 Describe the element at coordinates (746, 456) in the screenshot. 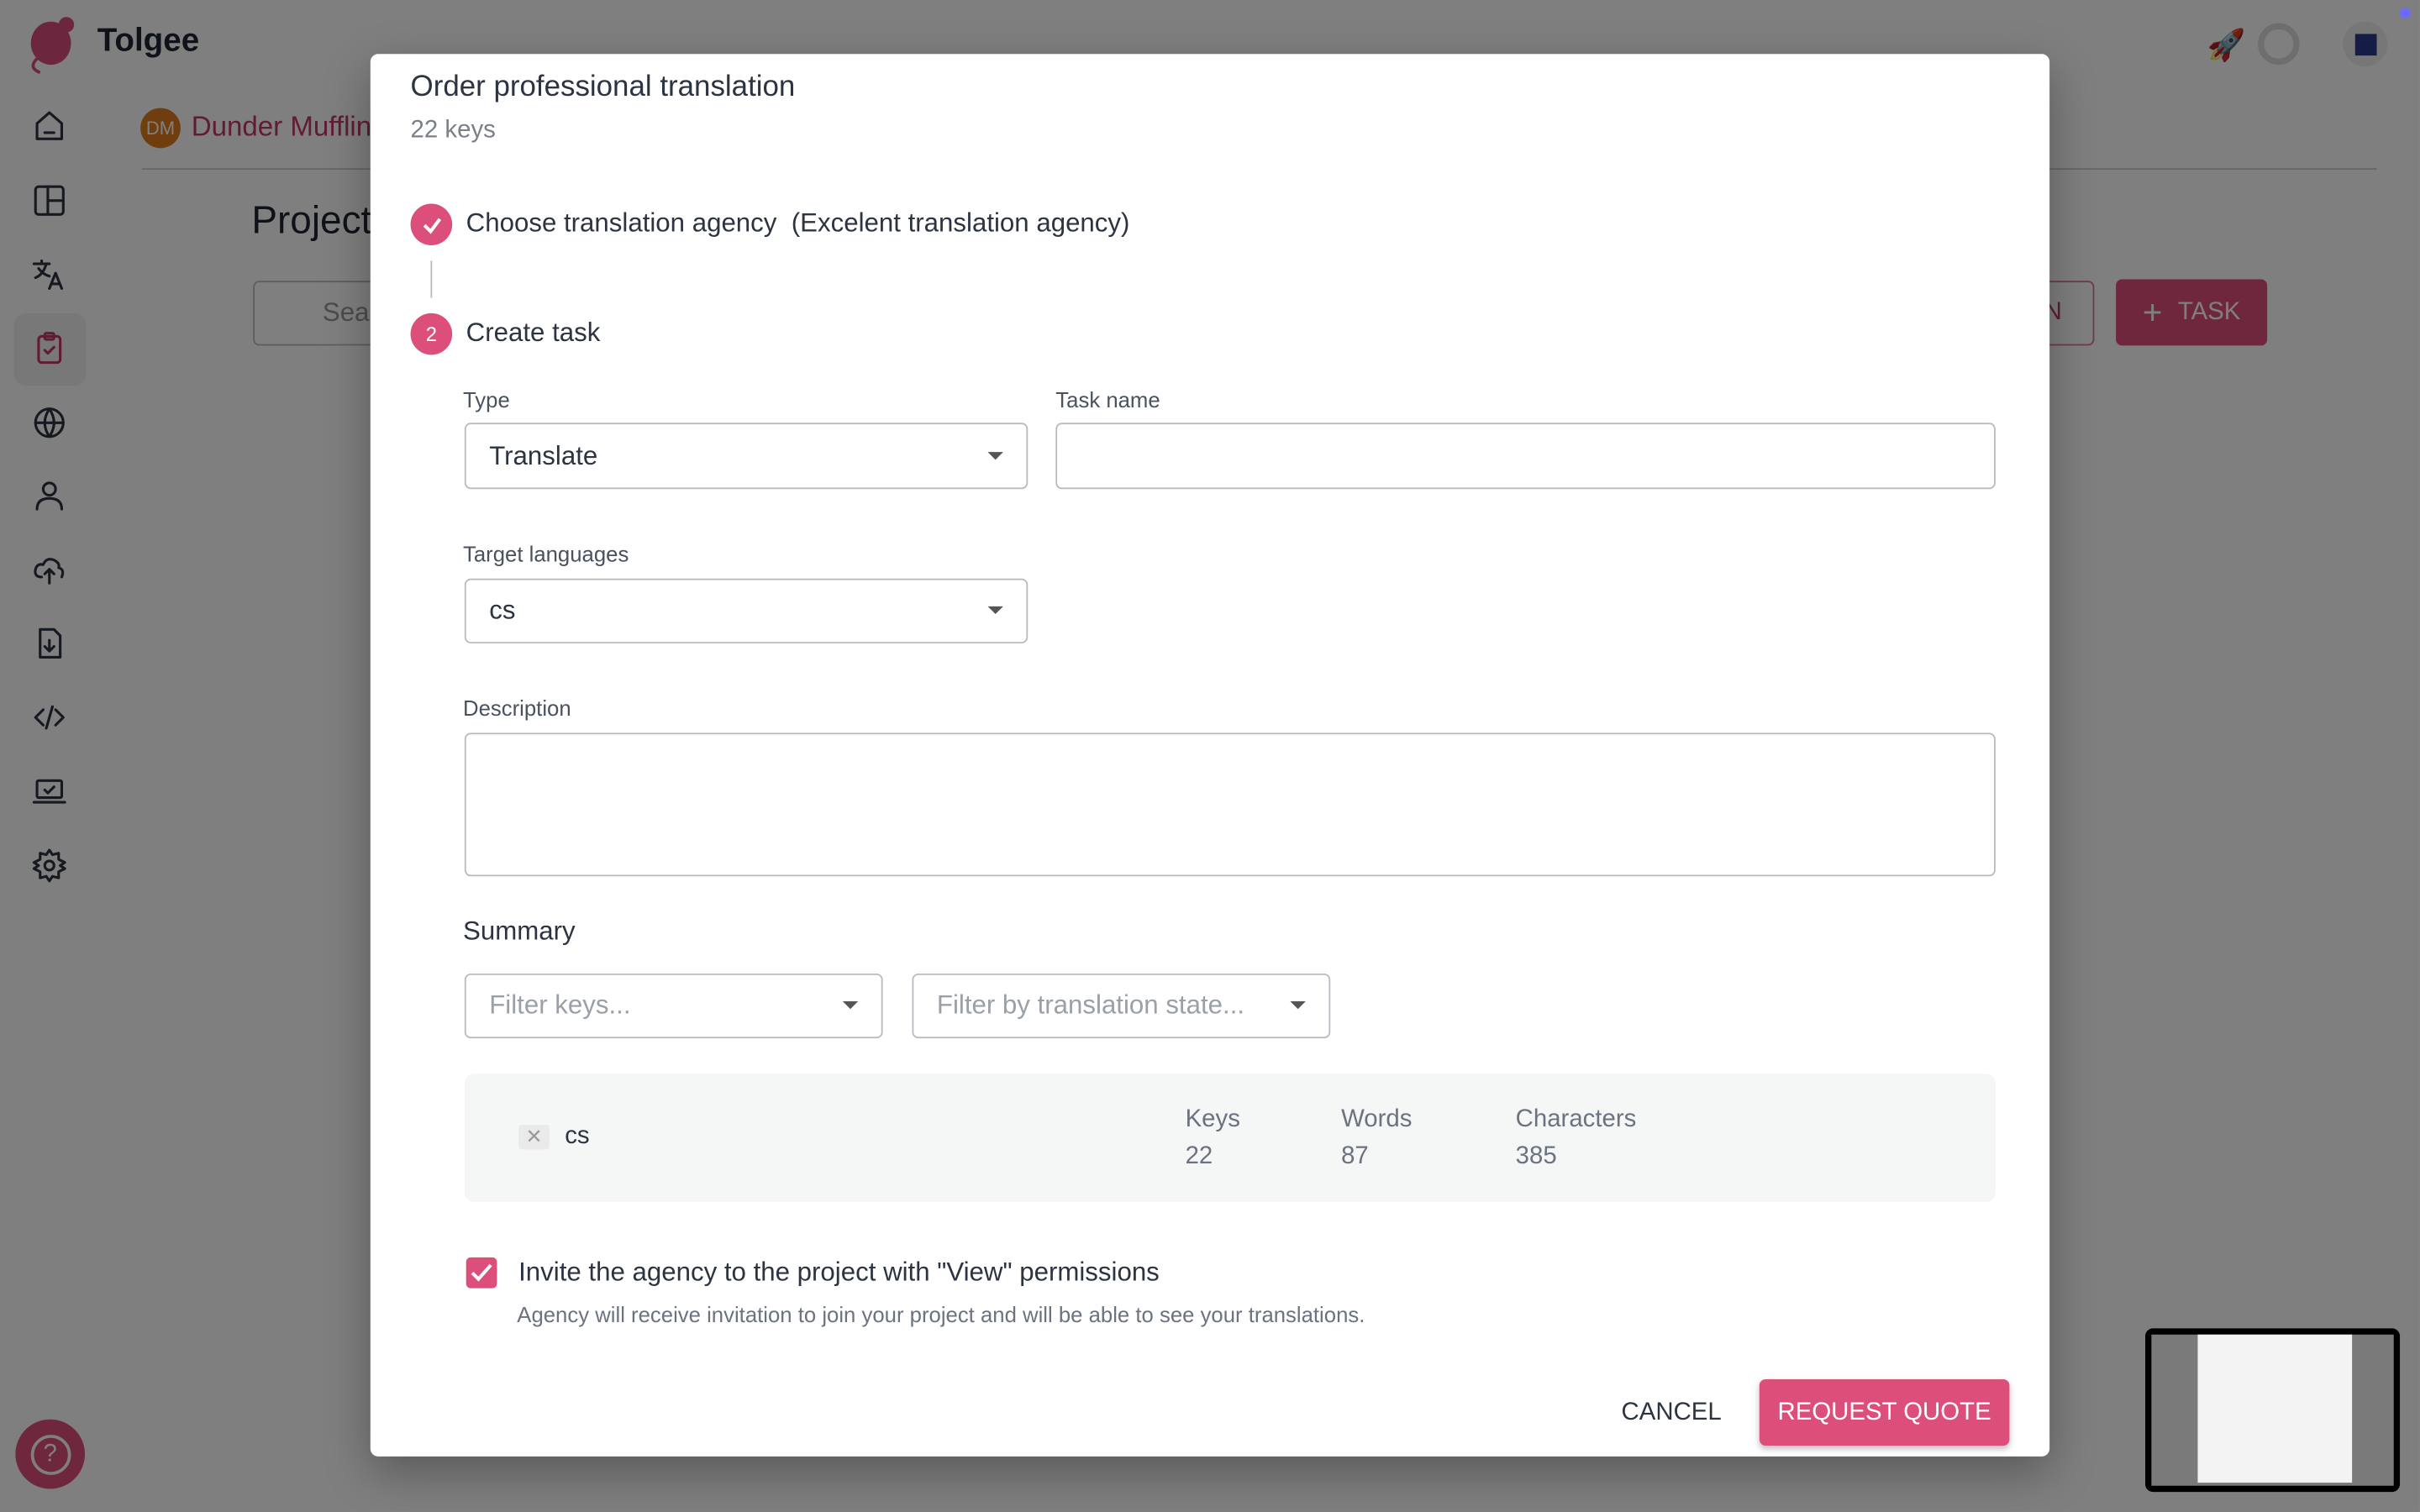

I see `type-select: Translate` at that location.